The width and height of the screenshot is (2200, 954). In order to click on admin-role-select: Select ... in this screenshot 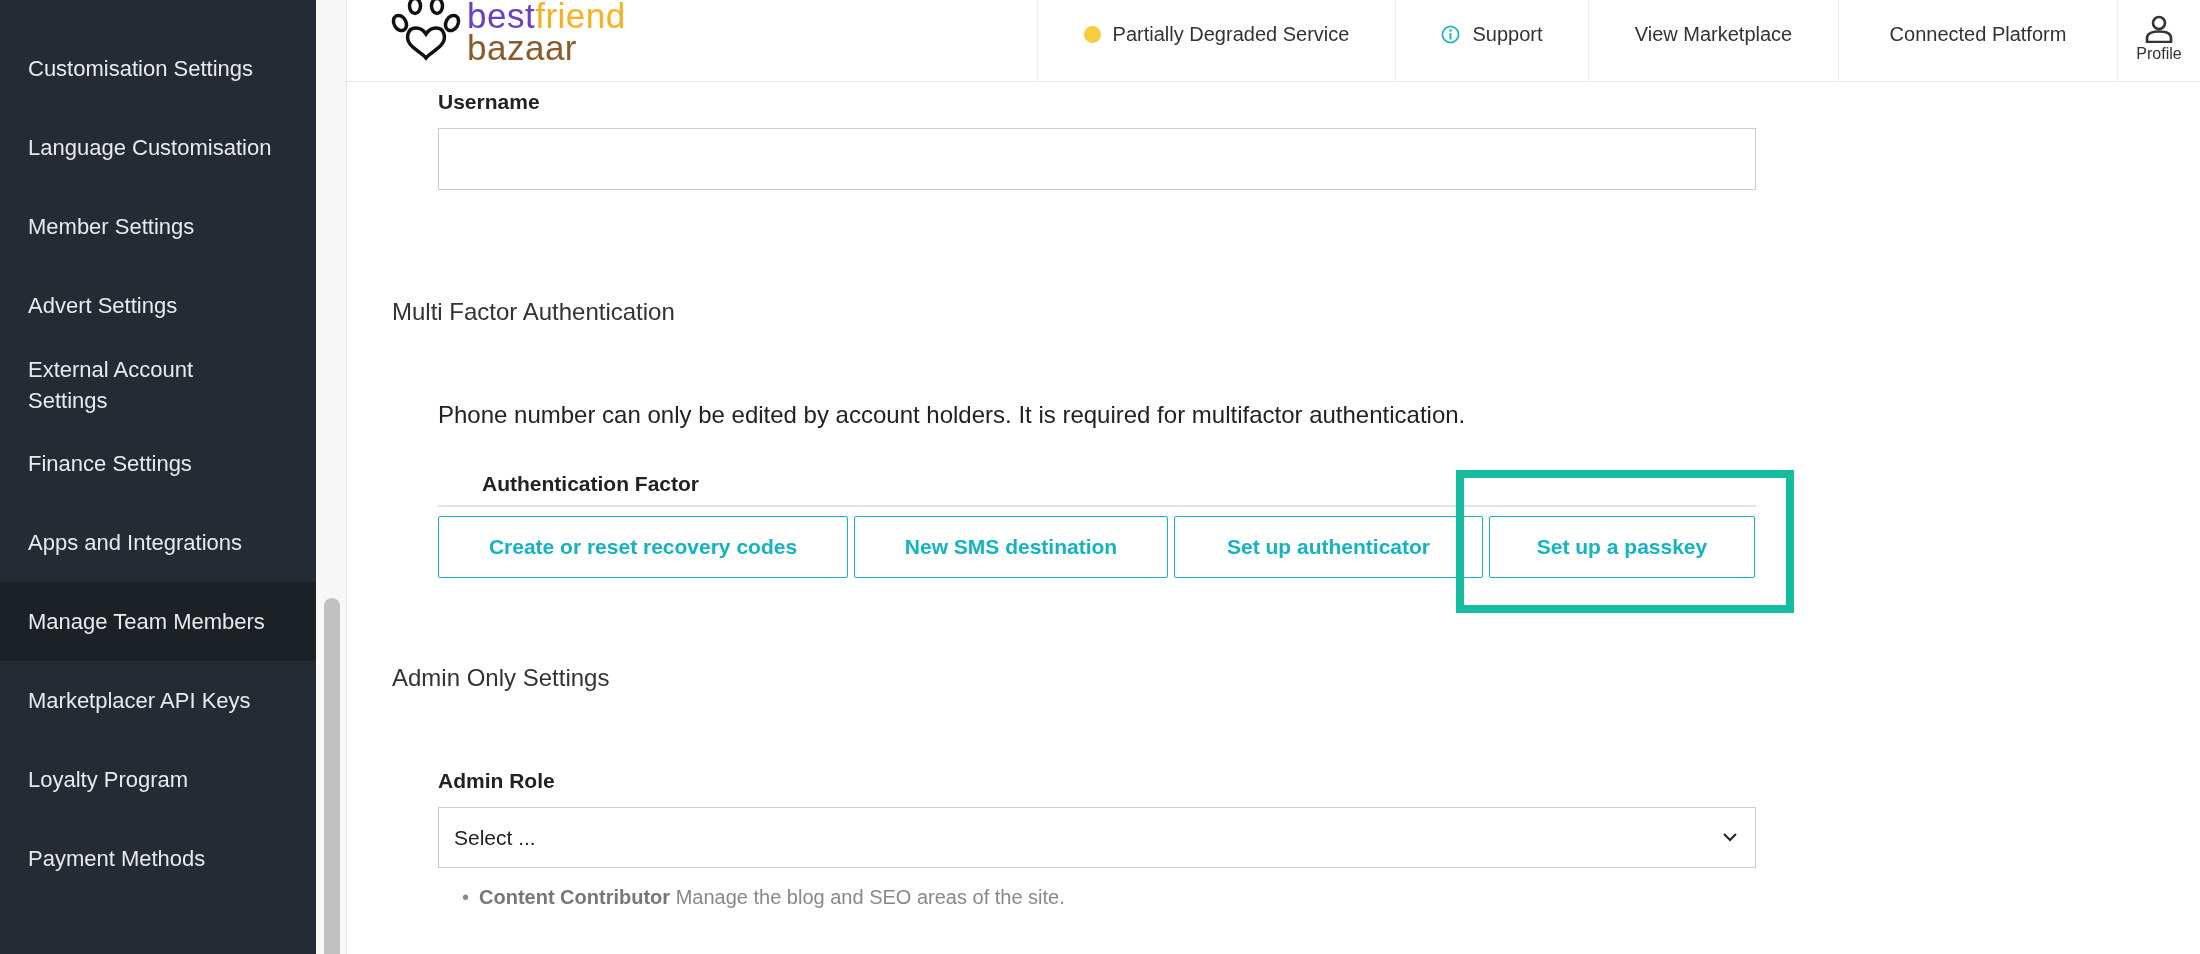, I will do `click(1097, 837)`.